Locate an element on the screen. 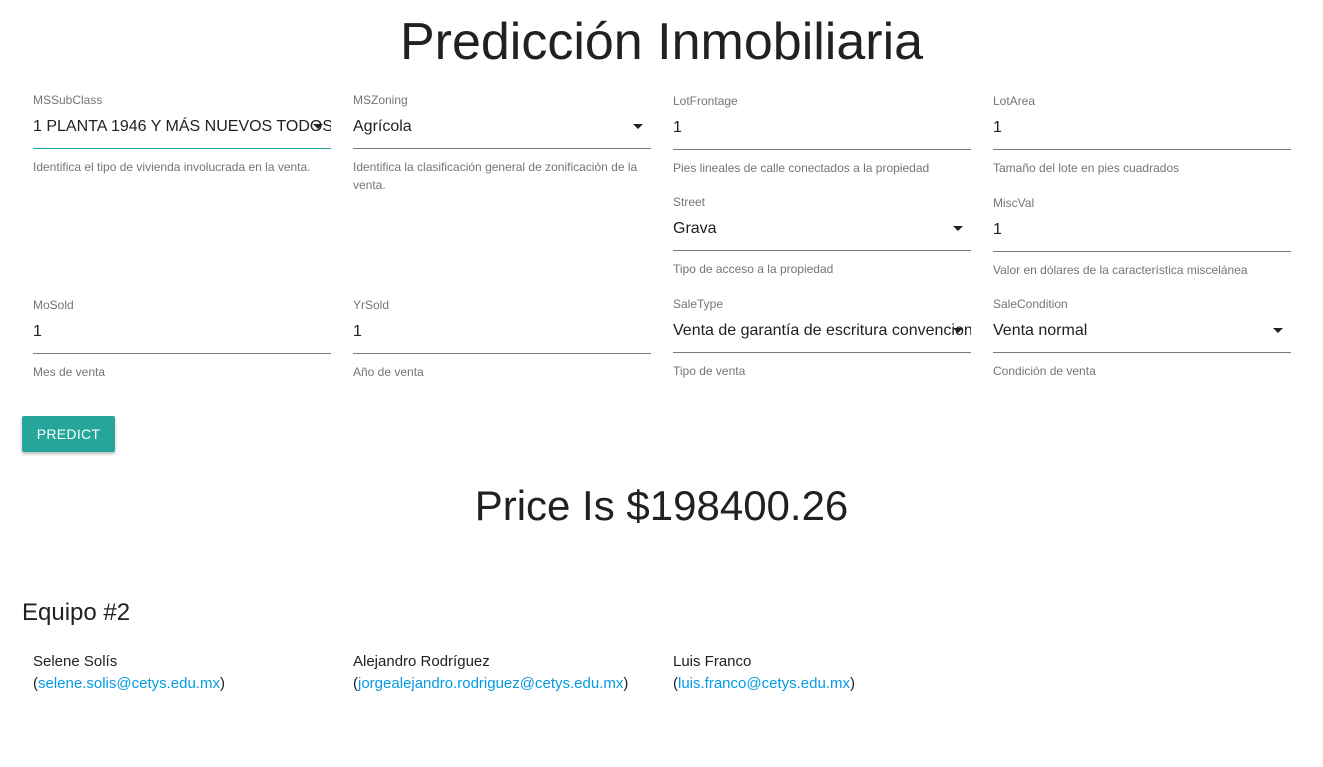 The height and width of the screenshot is (767, 1323). lotfrontage-input: 1 is located at coordinates (822, 132).